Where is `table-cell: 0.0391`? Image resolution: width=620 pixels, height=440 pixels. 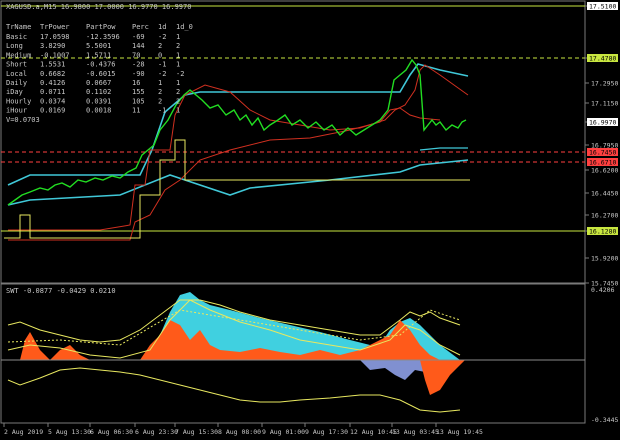
table-cell: 0.0391 is located at coordinates (98, 101).